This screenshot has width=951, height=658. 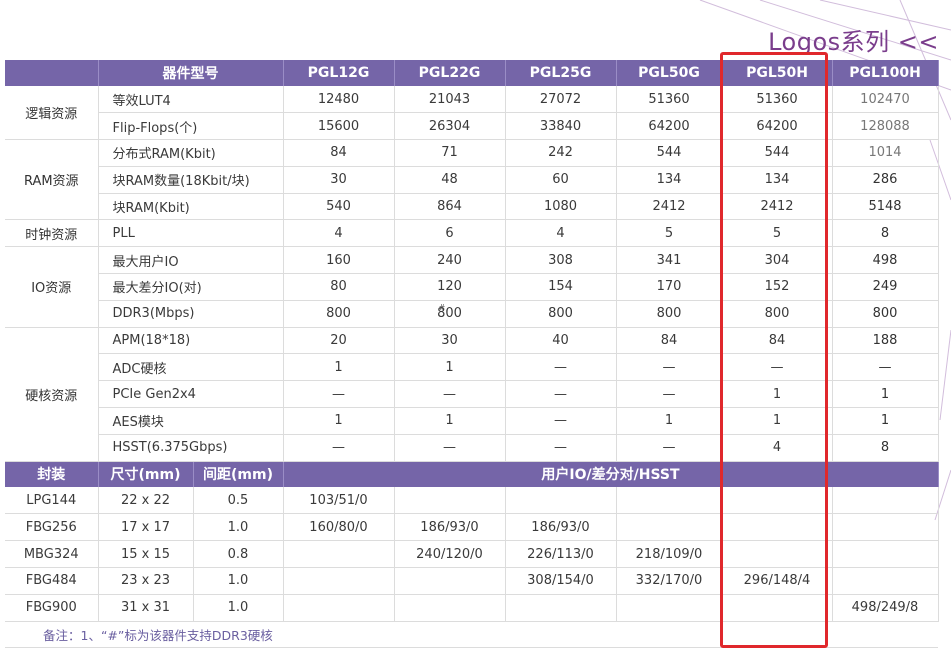 What do you see at coordinates (339, 100) in the screenshot?
I see `value-cell: 12480` at bounding box center [339, 100].